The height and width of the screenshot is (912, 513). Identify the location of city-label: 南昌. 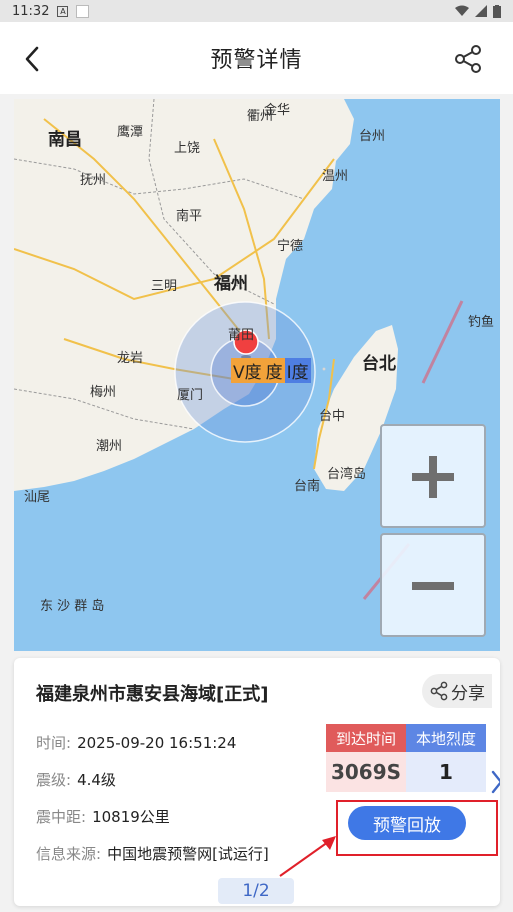
(65, 140).